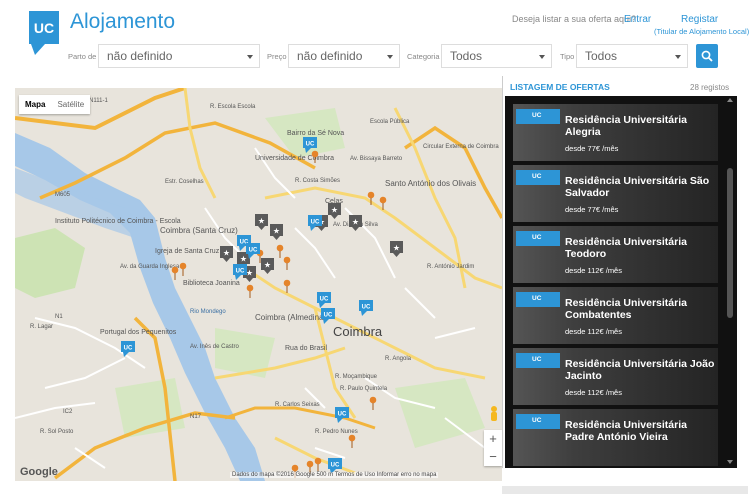  I want to click on map-type-satellite-button: Satélite, so click(70, 104).